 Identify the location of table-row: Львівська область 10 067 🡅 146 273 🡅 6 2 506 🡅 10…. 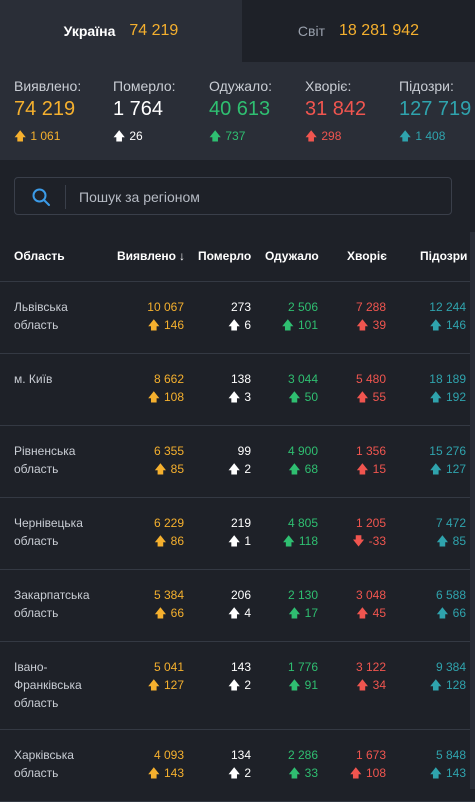
(237, 318).